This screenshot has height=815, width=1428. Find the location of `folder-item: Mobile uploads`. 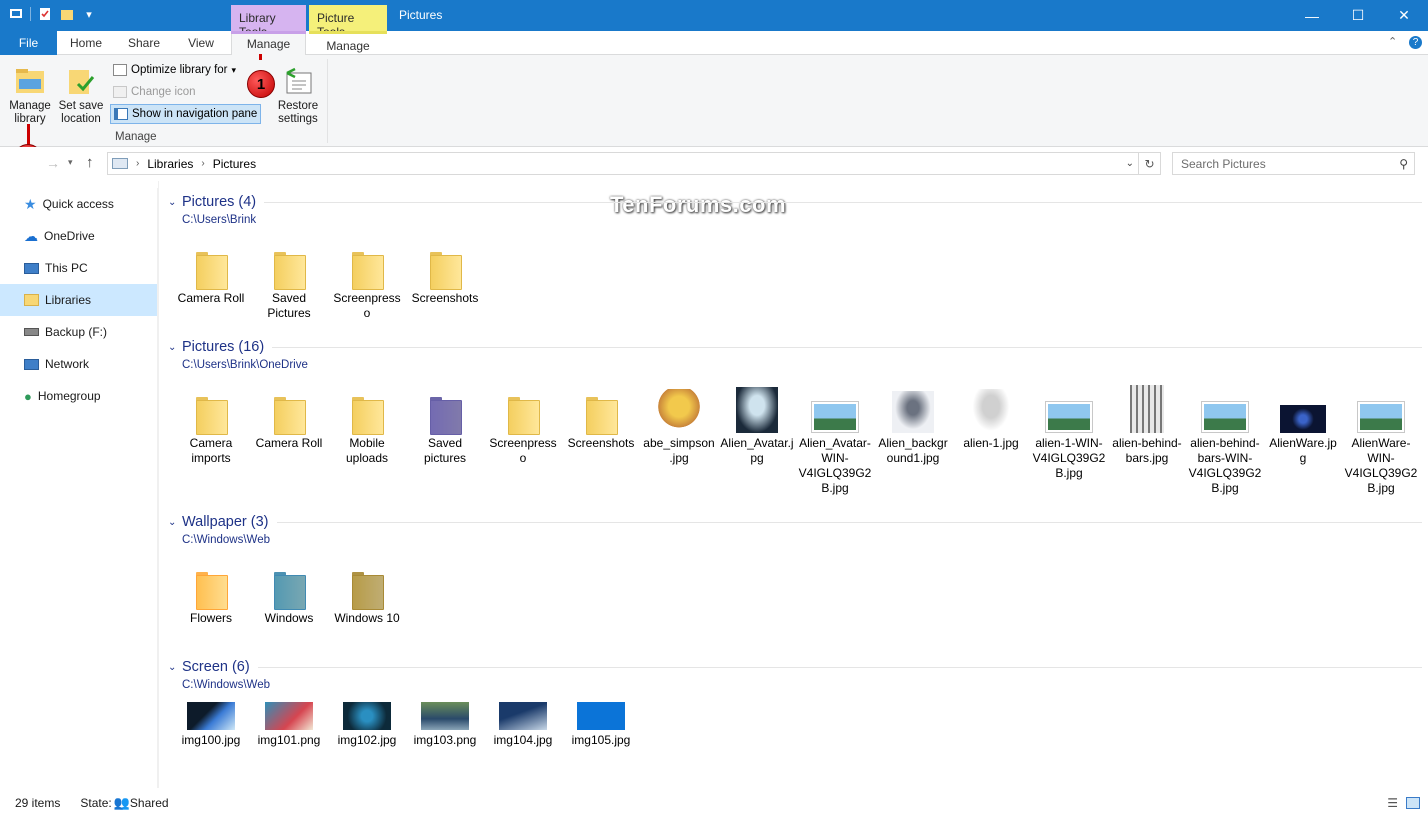

folder-item: Mobile uploads is located at coordinates (367, 423).